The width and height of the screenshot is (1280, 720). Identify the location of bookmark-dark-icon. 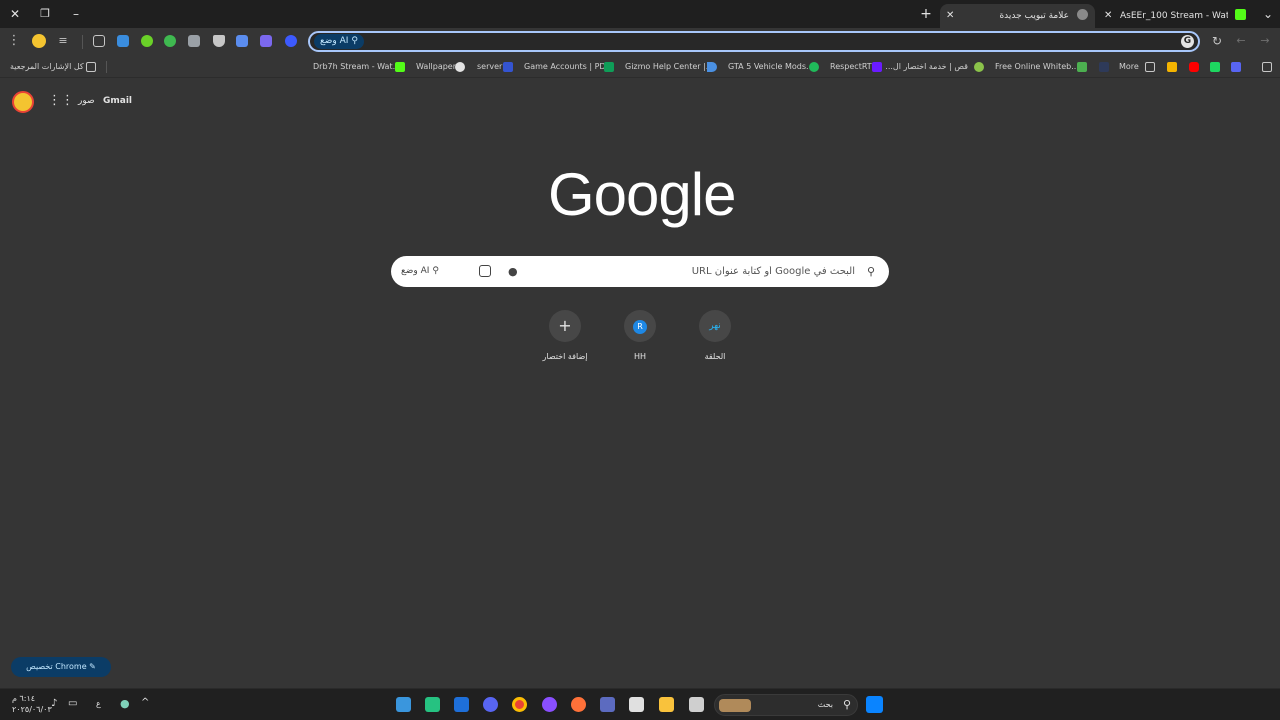
(1104, 67).